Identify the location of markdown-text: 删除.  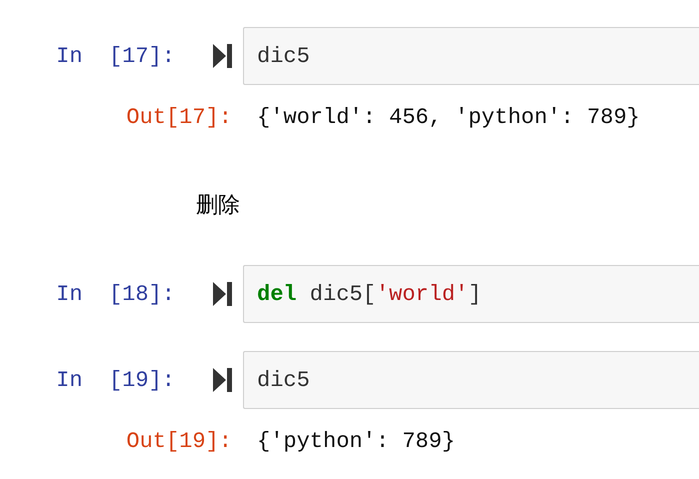
(218, 206).